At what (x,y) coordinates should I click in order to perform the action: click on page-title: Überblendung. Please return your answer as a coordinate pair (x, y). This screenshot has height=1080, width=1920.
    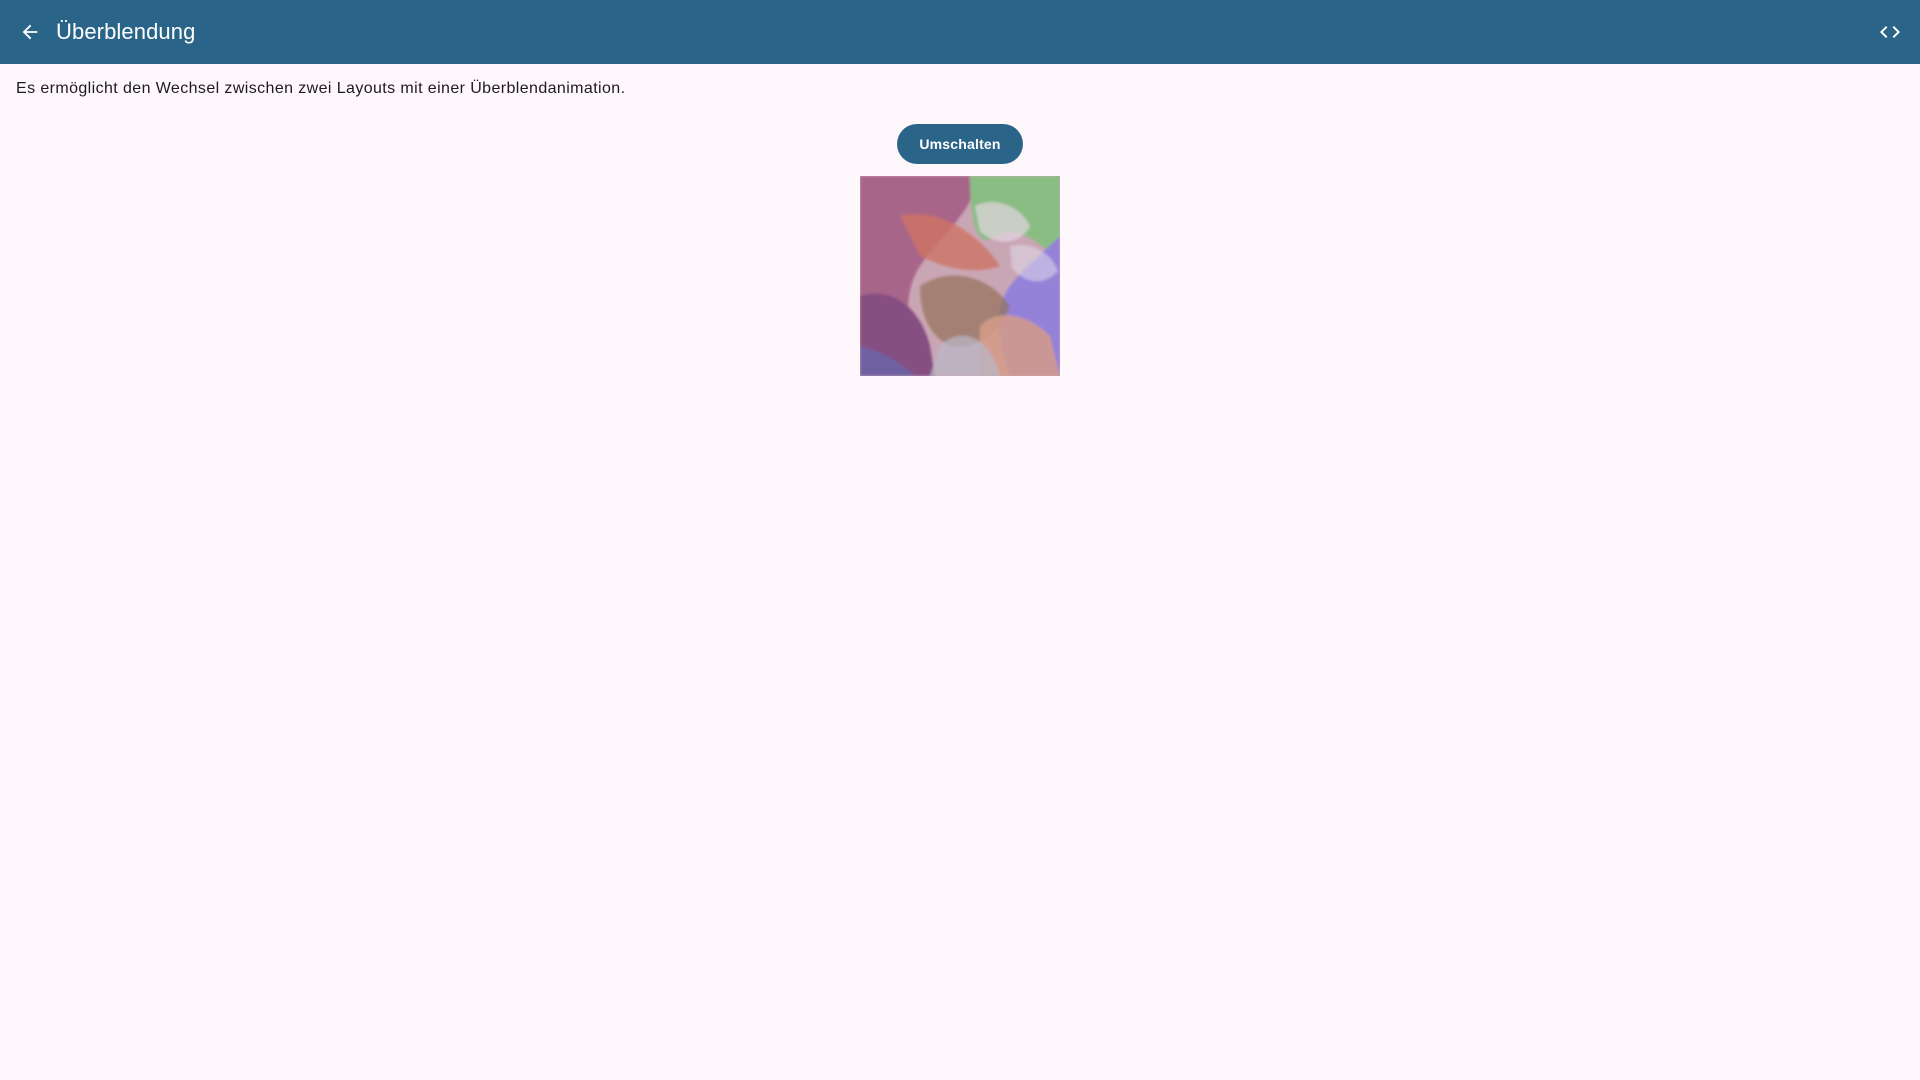
    Looking at the image, I should click on (126, 31).